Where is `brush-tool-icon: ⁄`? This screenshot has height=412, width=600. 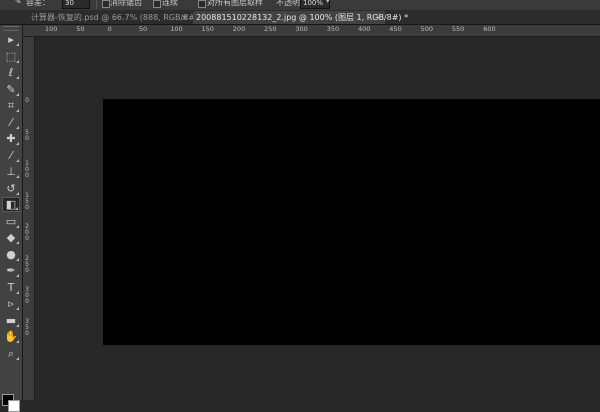 brush-tool-icon: ⁄ is located at coordinates (11, 155).